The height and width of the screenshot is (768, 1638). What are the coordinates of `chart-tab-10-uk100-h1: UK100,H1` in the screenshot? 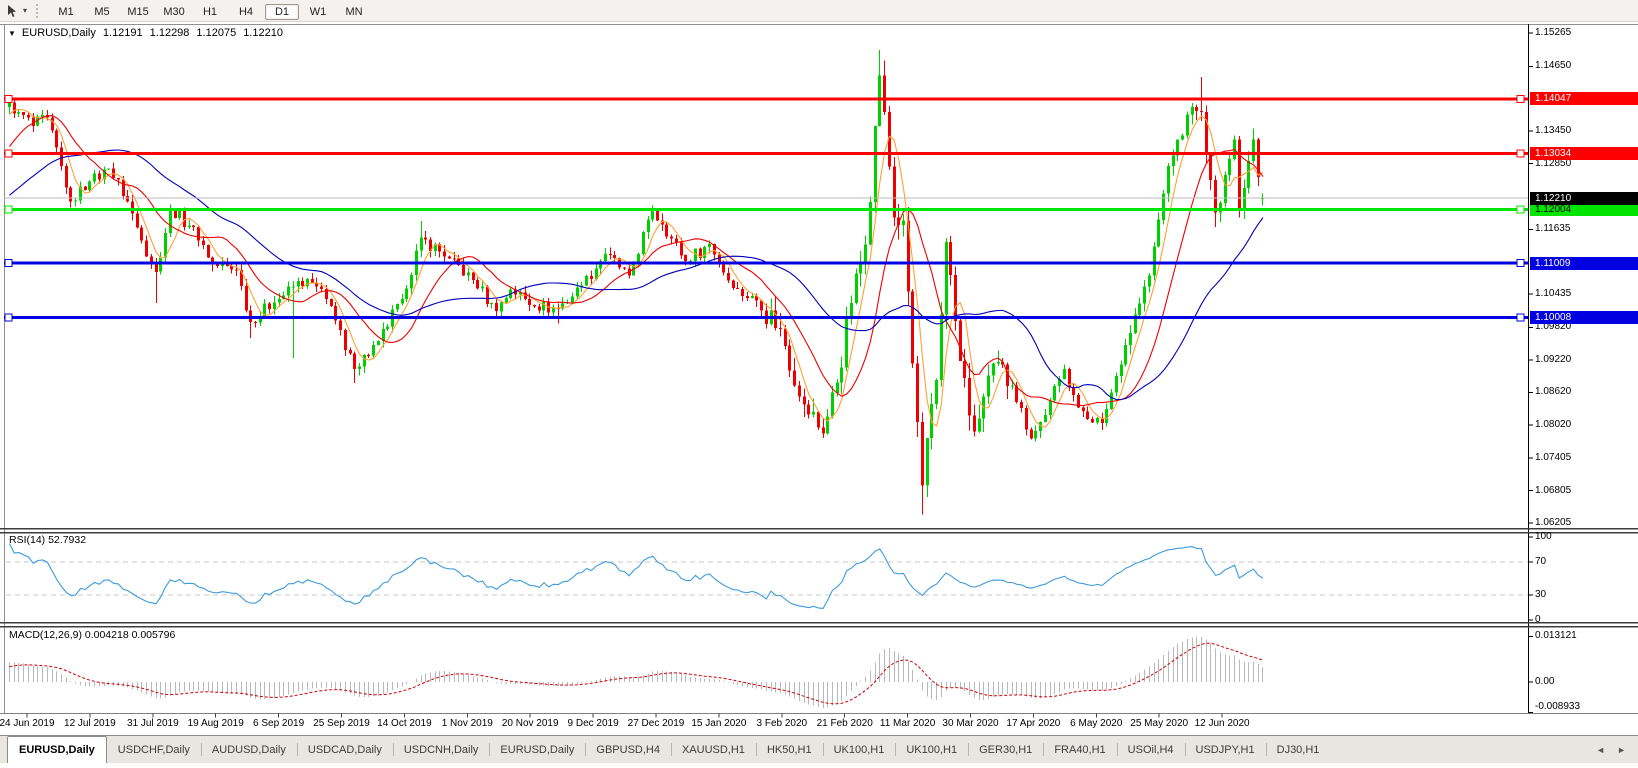 It's located at (931, 749).